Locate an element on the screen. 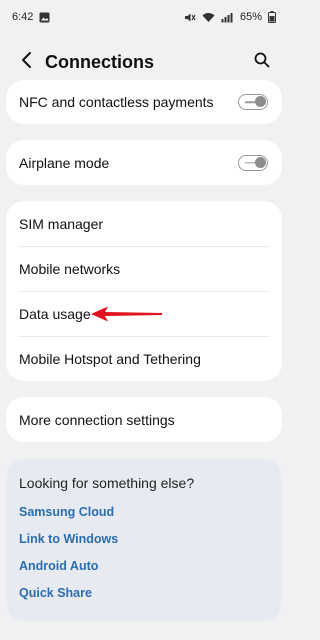 This screenshot has width=320, height=640. nfc-card: NFC and contactless payments is located at coordinates (144, 102).